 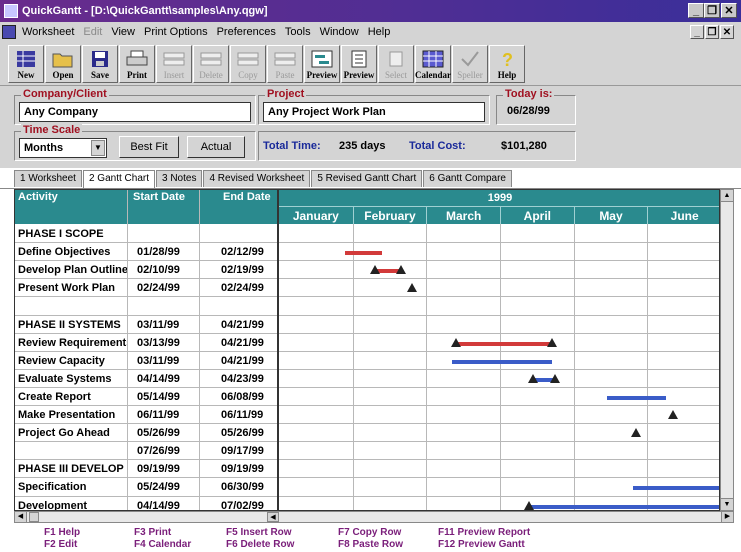 What do you see at coordinates (71, 487) in the screenshot?
I see `activity-cell: Specification` at bounding box center [71, 487].